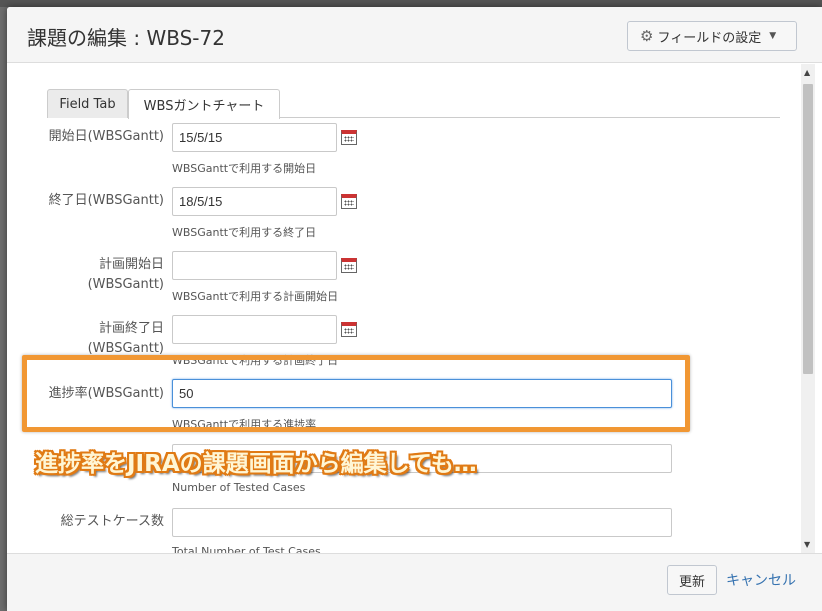 The width and height of the screenshot is (822, 611). Describe the element at coordinates (414, 582) in the screenshot. I see `dialog-footer: 更新 キャンセル` at that location.